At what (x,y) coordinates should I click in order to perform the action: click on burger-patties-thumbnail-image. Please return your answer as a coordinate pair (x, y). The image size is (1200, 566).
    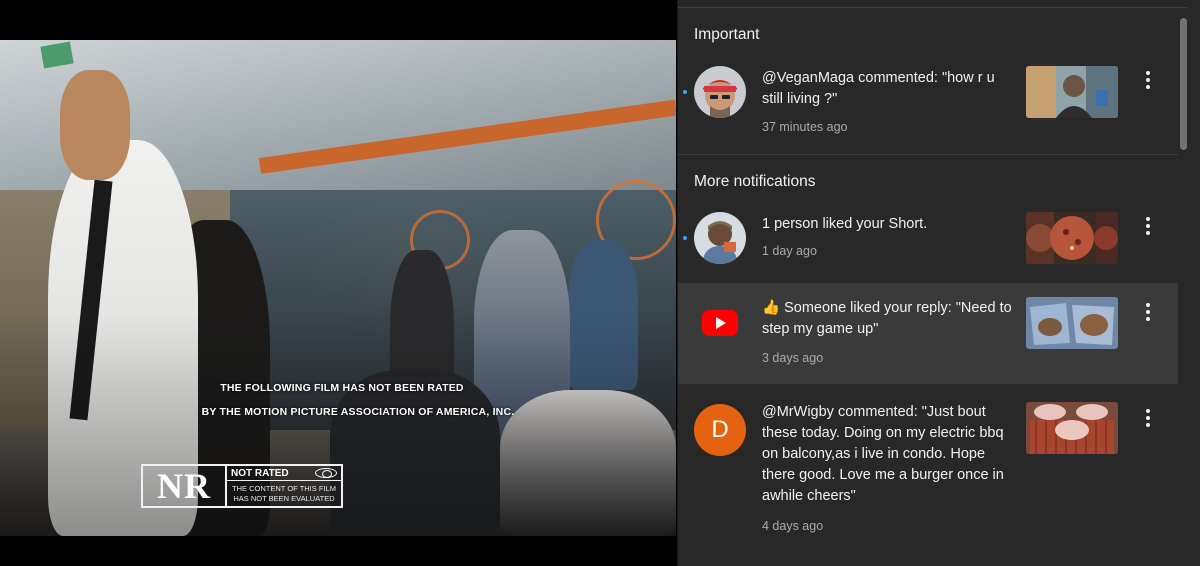
    Looking at the image, I should click on (1072, 428).